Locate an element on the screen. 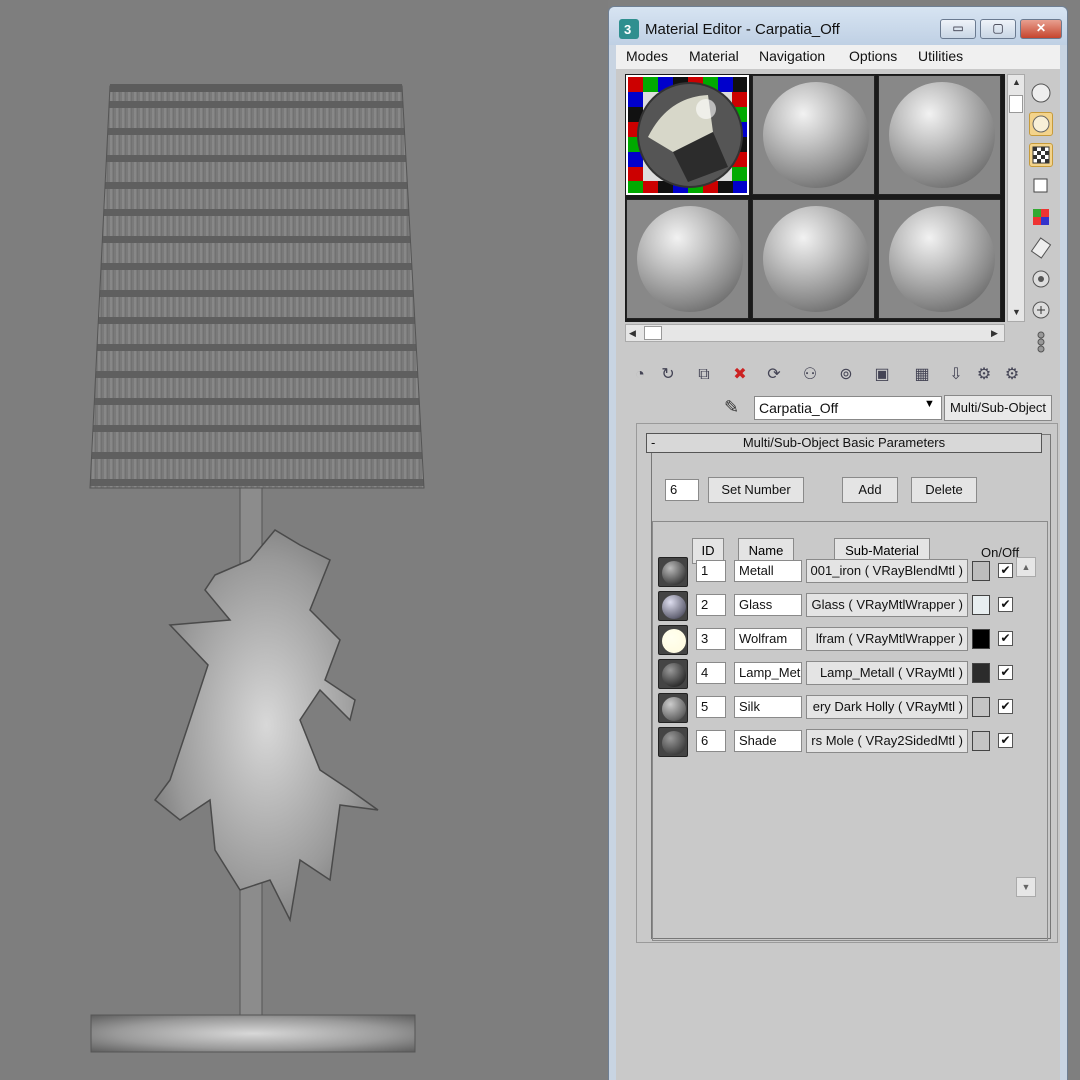  options-icon is located at coordinates (1041, 279).